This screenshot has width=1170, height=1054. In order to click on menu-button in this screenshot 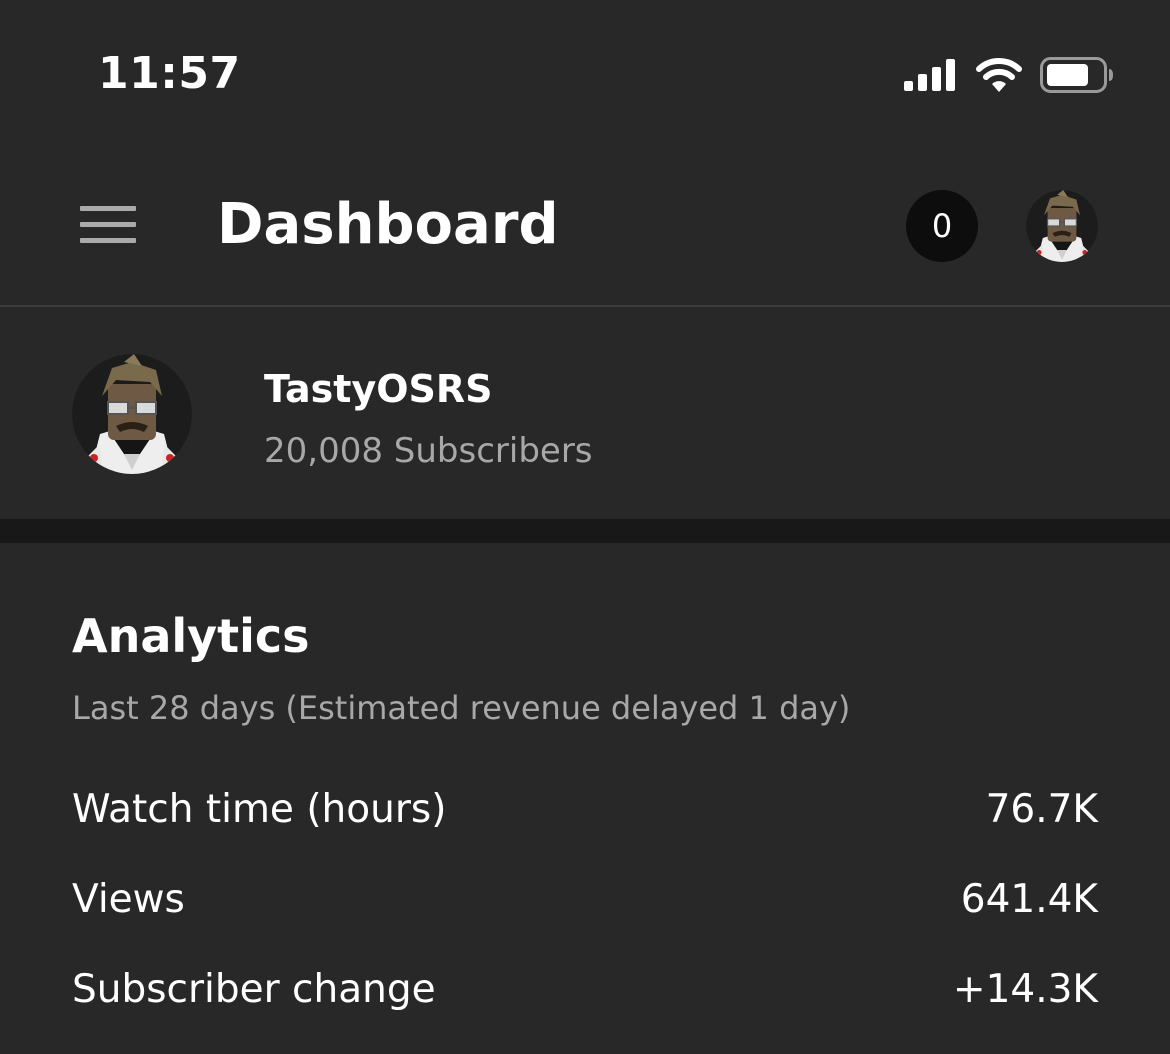, I will do `click(108, 225)`.